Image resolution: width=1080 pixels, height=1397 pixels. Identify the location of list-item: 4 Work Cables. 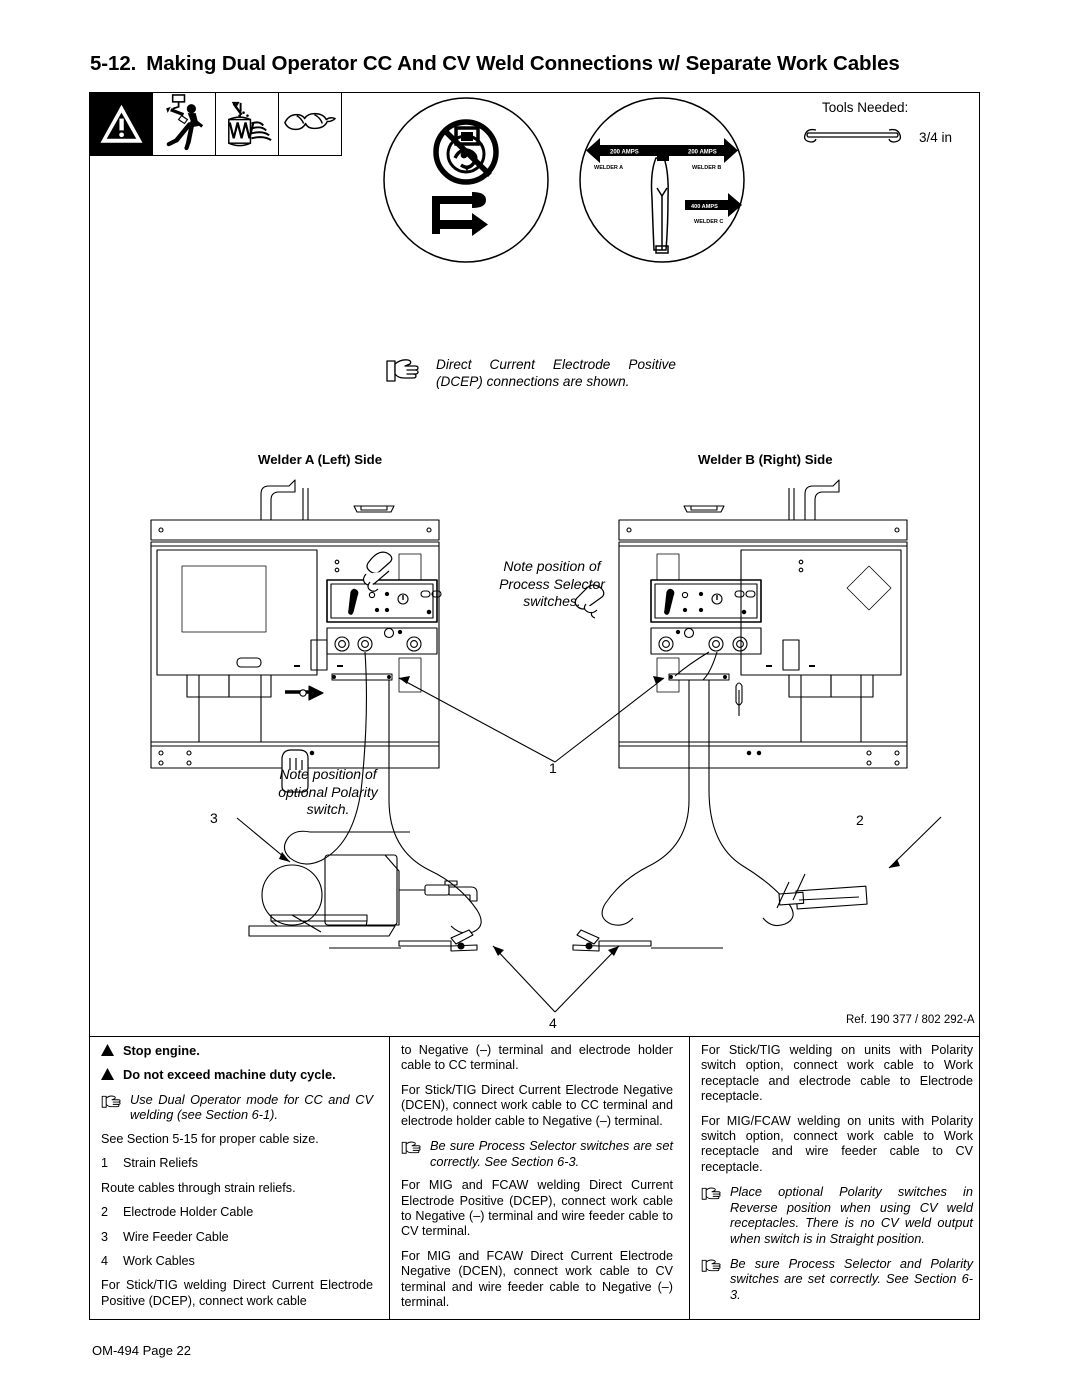
(237, 1261).